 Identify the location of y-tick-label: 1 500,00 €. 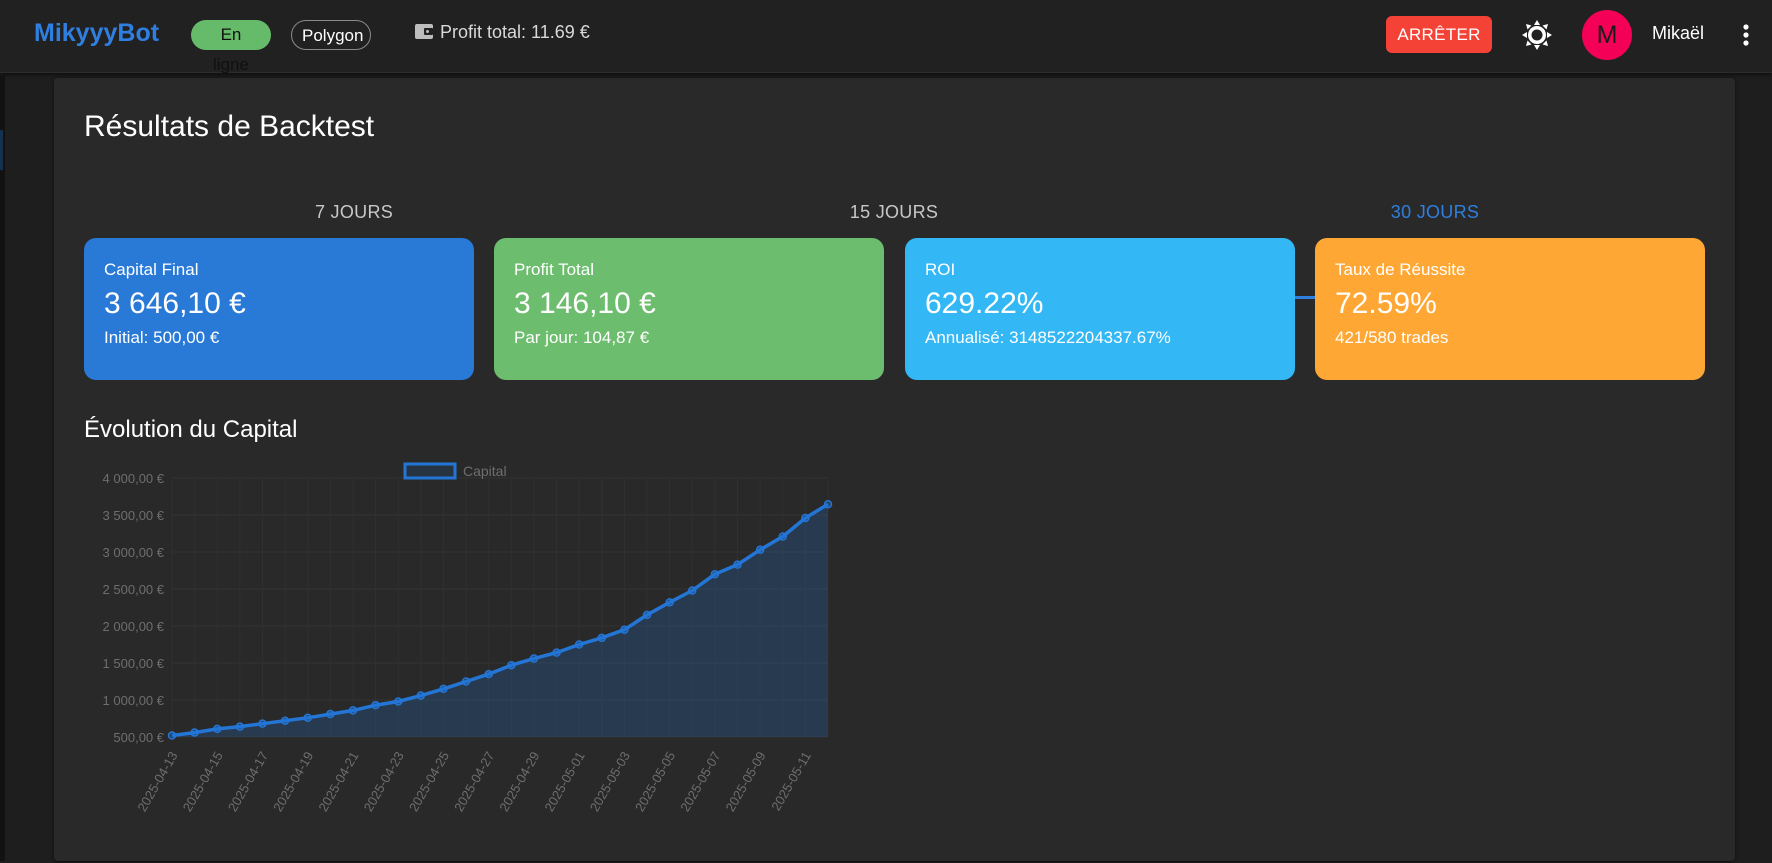
(134, 663).